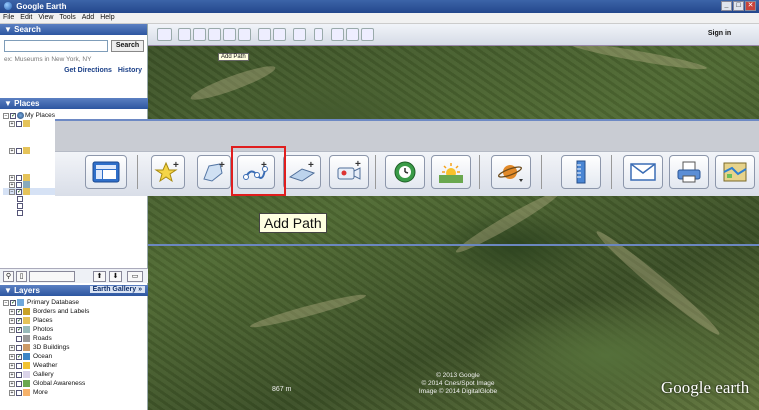 The height and width of the screenshot is (410, 759). Describe the element at coordinates (8, 18) in the screenshot. I see `menu-file: File` at that location.